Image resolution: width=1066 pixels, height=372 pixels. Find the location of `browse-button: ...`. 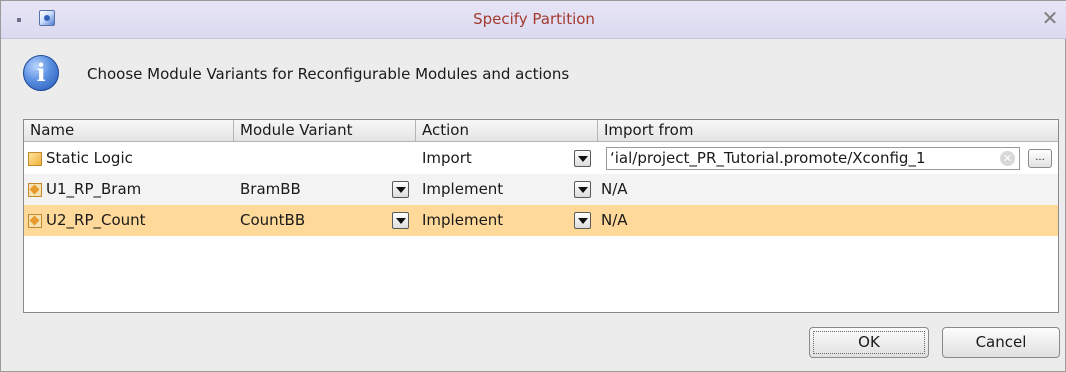

browse-button: ... is located at coordinates (1040, 158).